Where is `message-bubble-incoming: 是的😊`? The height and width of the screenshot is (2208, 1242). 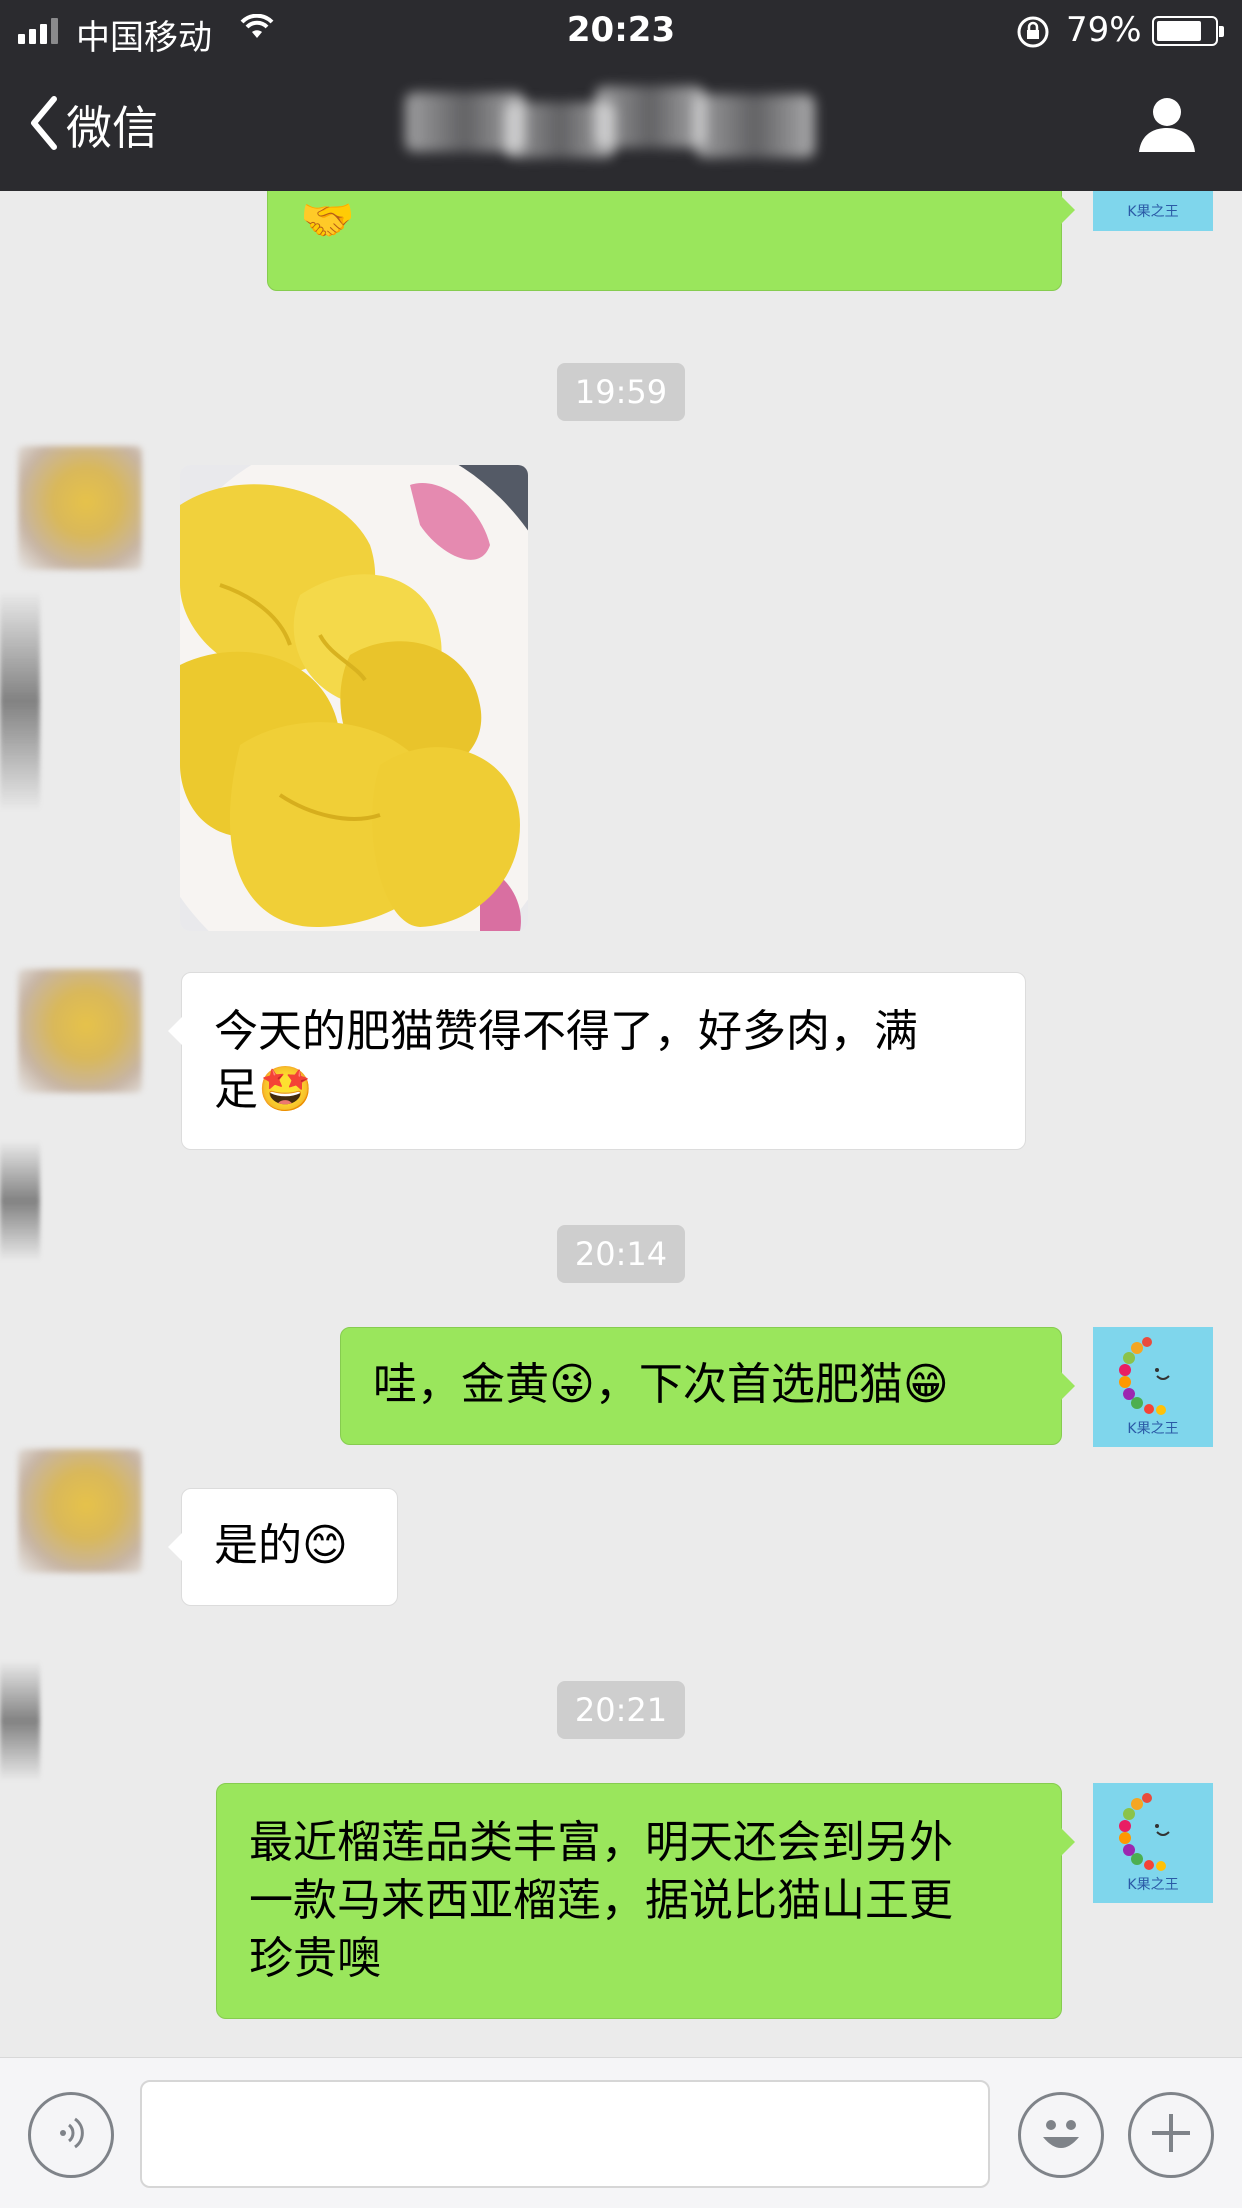 message-bubble-incoming: 是的😊 is located at coordinates (283, 1547).